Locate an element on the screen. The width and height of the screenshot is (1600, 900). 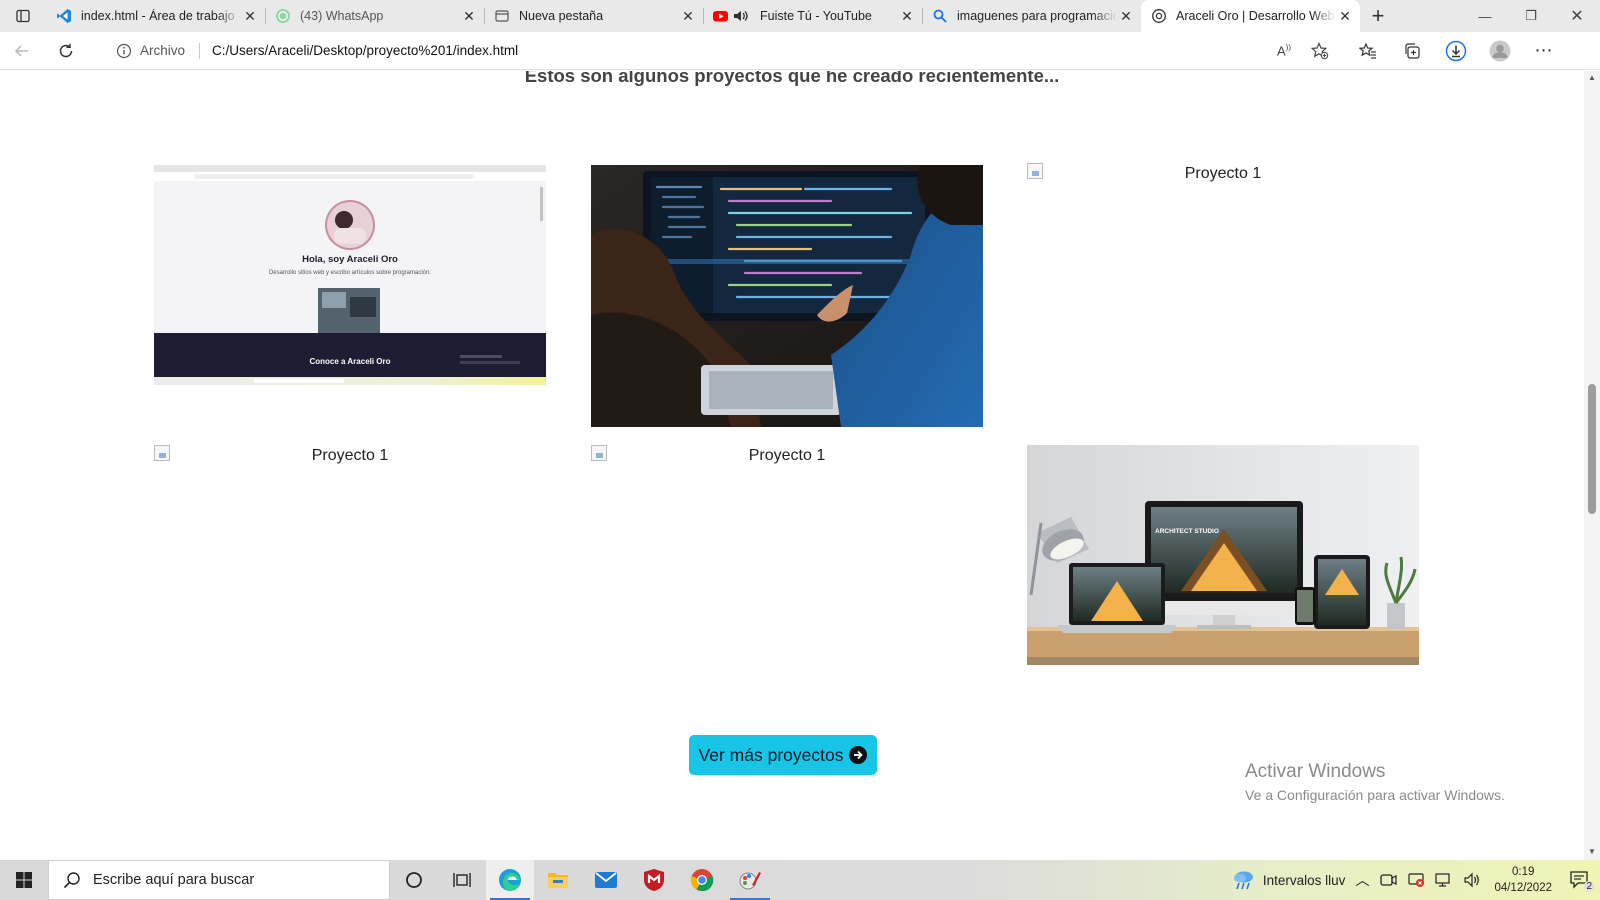
cortana-button is located at coordinates (414, 880).